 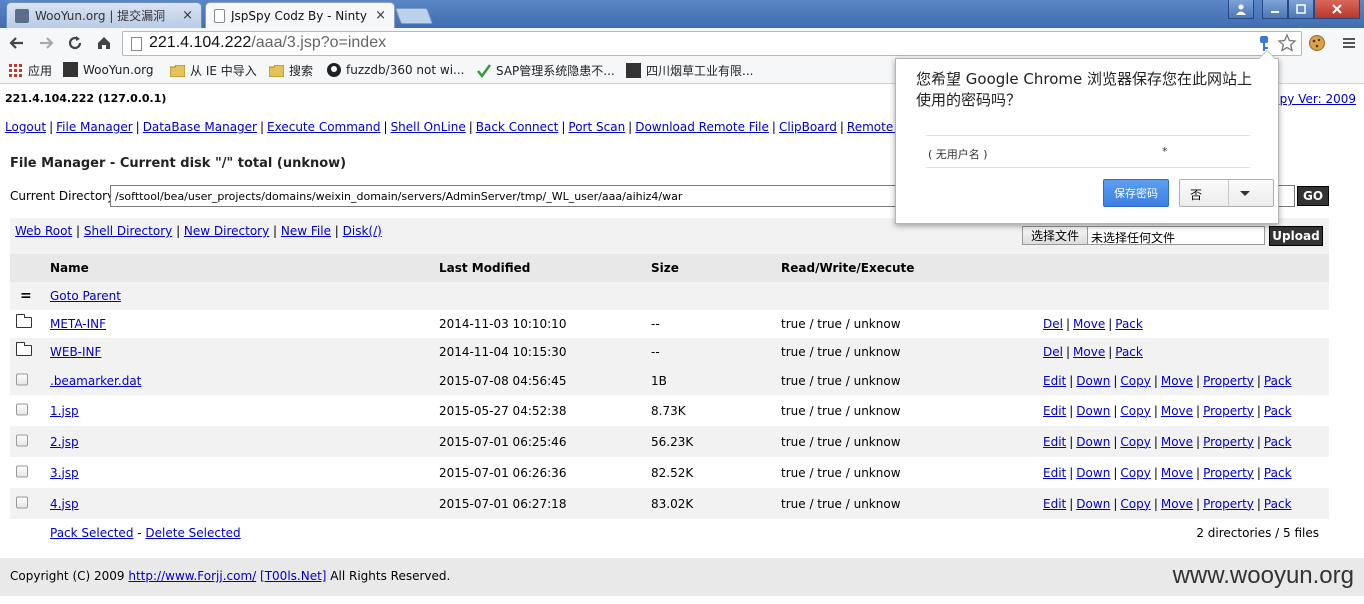 What do you see at coordinates (30, 70) in the screenshot?
I see `bookmark-apps: 应用` at bounding box center [30, 70].